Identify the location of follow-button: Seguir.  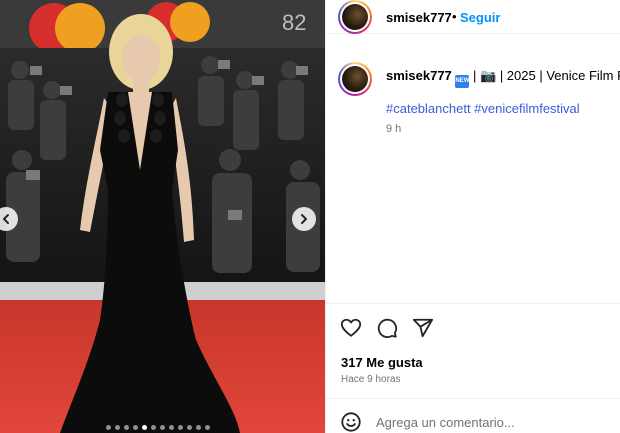
(480, 17).